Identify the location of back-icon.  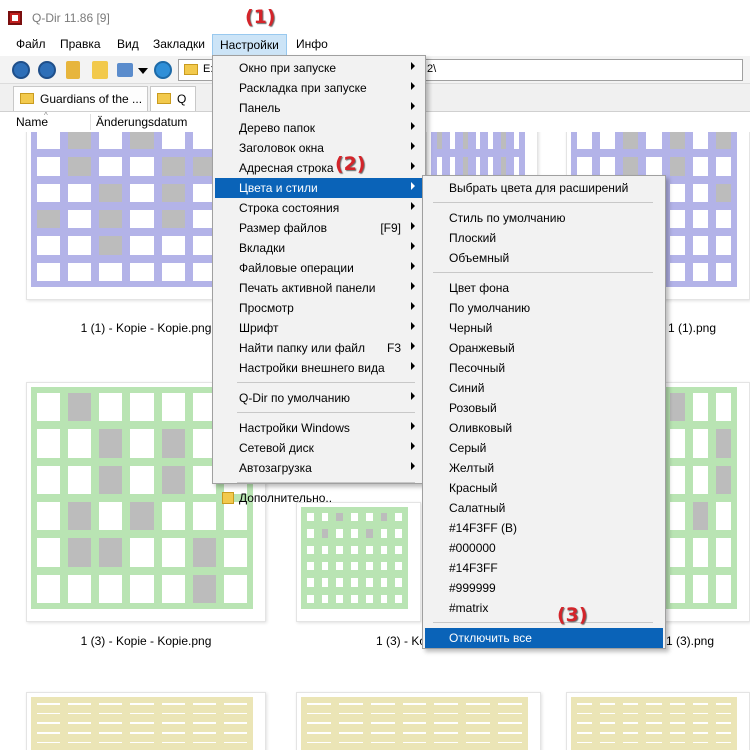
(21, 70).